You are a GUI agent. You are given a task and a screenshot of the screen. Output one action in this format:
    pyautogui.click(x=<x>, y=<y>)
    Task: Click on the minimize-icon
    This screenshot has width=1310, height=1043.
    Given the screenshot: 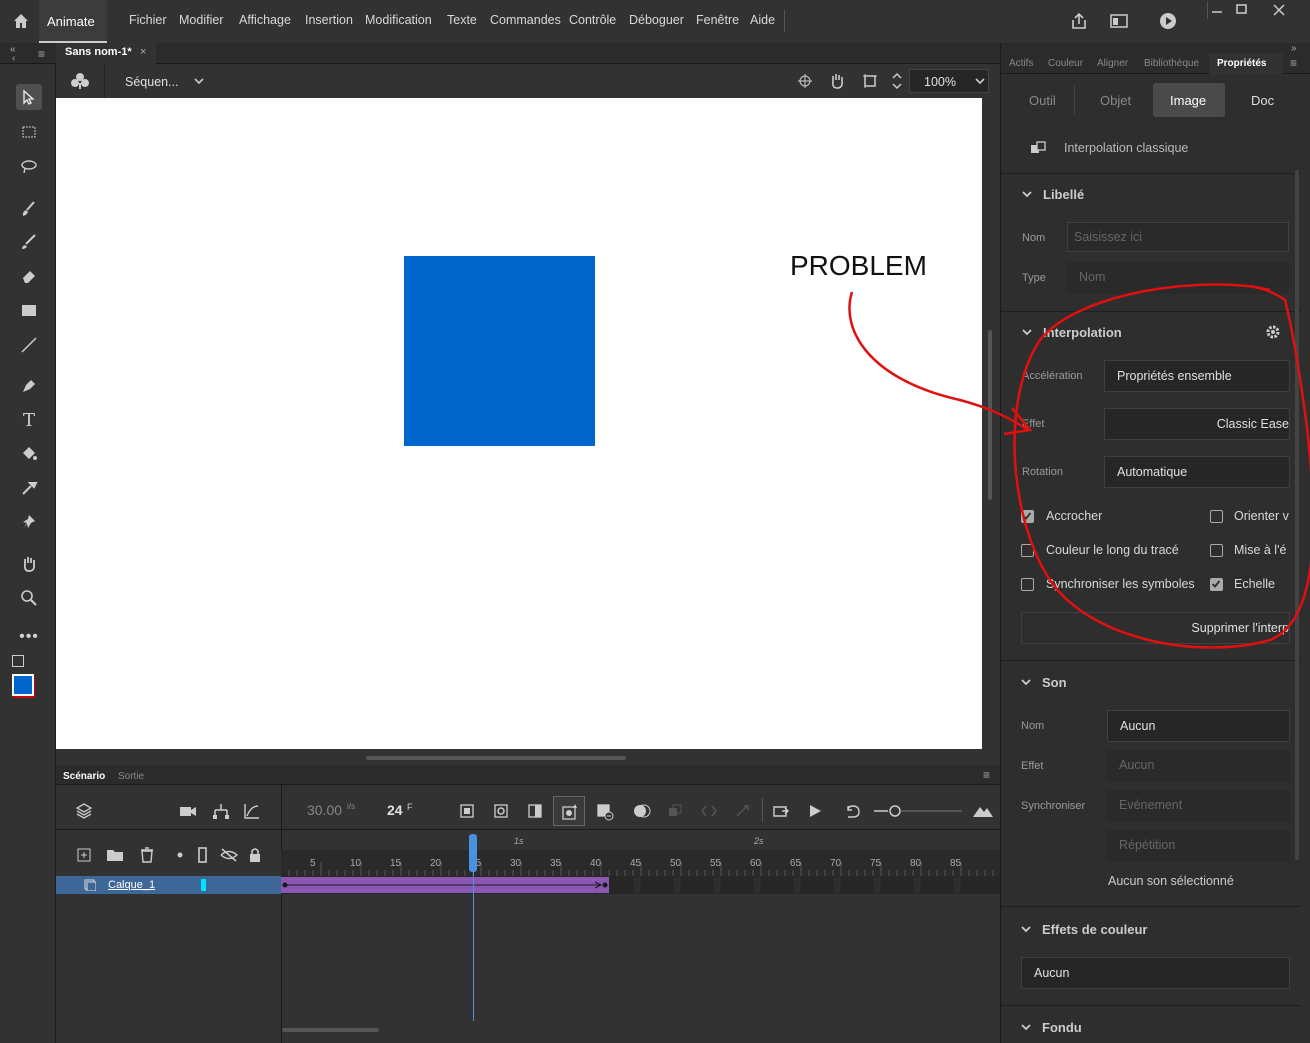 What is the action you would take?
    pyautogui.click(x=1217, y=10)
    